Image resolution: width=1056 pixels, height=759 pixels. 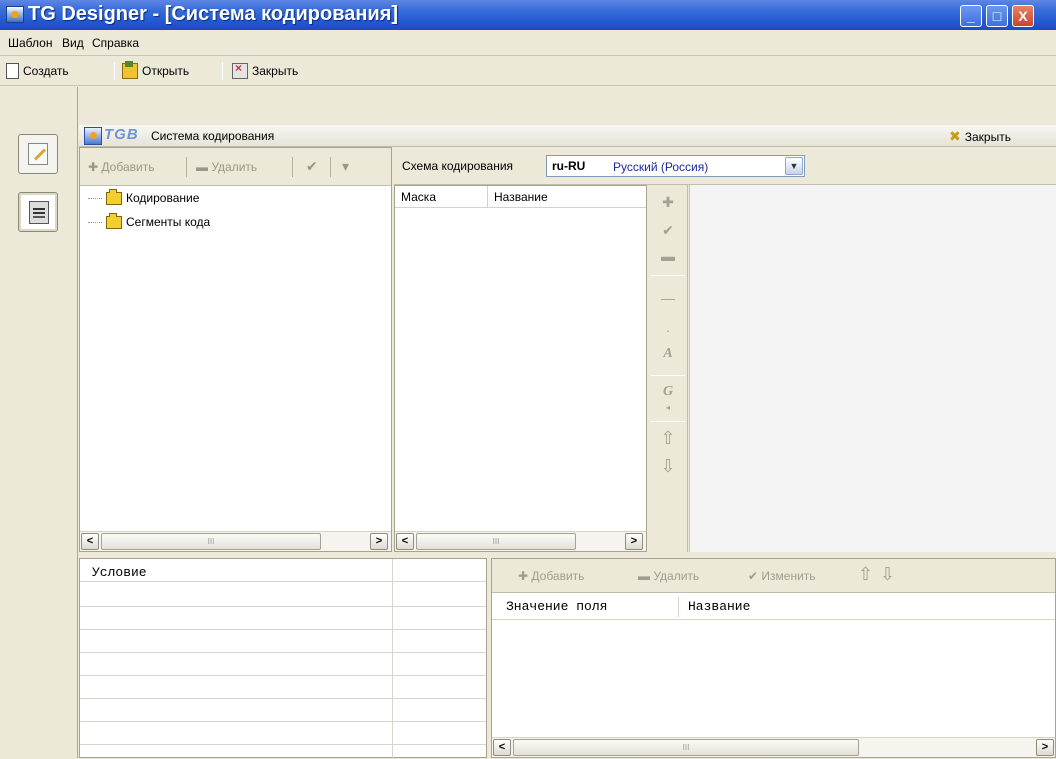 I want to click on values-add-button: ✚ Добавить, so click(x=551, y=576).